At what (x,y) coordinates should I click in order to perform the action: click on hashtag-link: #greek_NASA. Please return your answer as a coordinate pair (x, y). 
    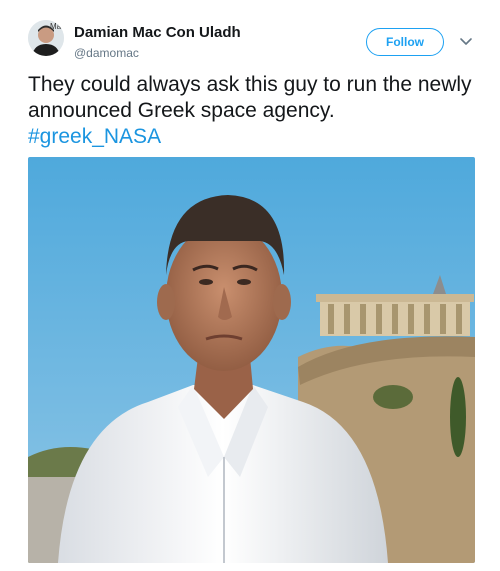
    Looking at the image, I should click on (94, 136).